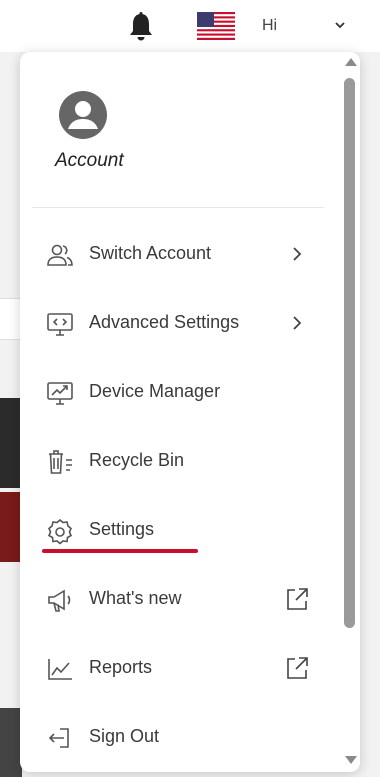 This screenshot has height=777, width=380. I want to click on us-flag-icon, so click(216, 26).